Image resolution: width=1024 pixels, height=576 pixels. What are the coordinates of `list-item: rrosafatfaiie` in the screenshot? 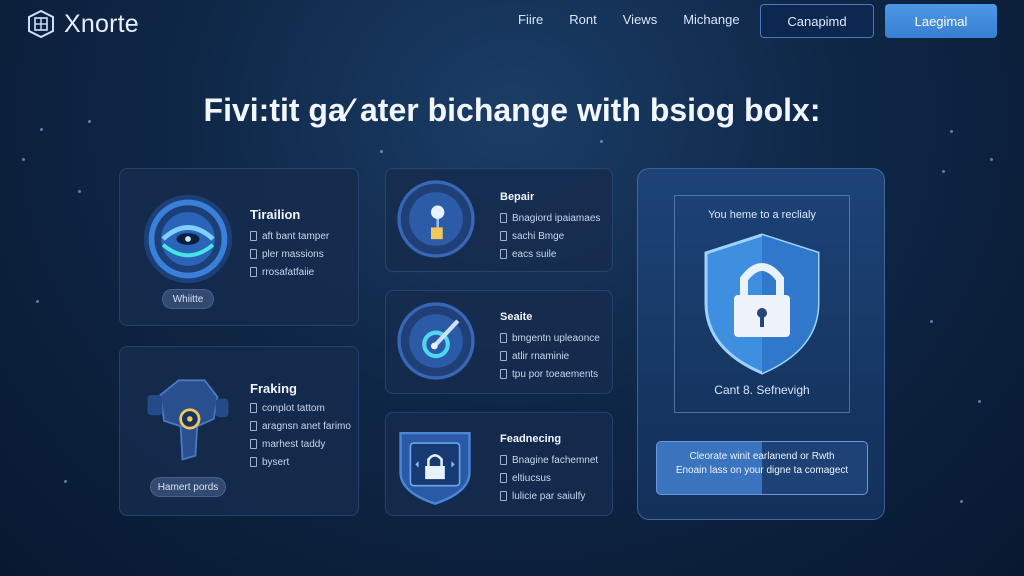 It's located at (289, 272).